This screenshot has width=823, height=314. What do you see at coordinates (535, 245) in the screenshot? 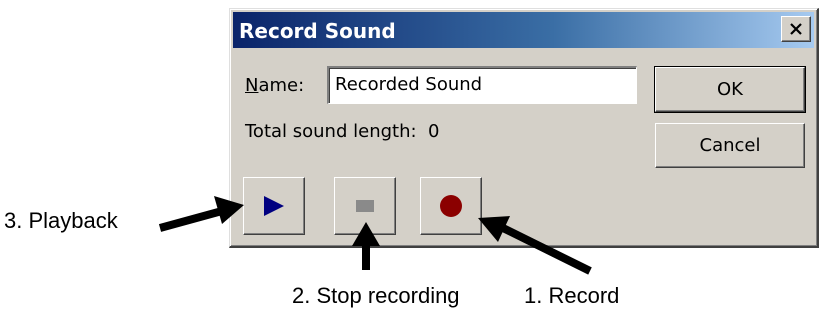
I see `arrow-to-record-icon` at bounding box center [535, 245].